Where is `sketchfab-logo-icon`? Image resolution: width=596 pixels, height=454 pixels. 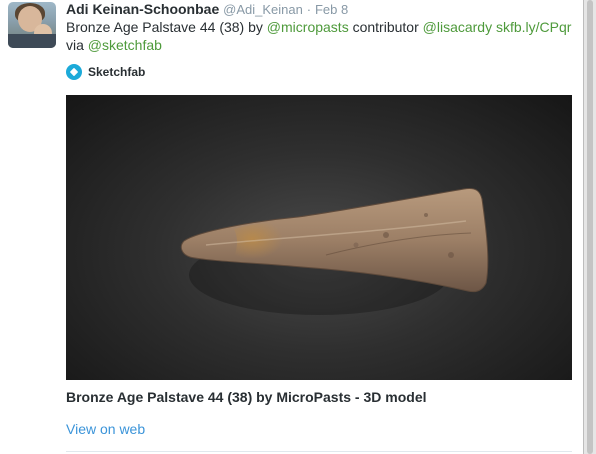 sketchfab-logo-icon is located at coordinates (74, 72).